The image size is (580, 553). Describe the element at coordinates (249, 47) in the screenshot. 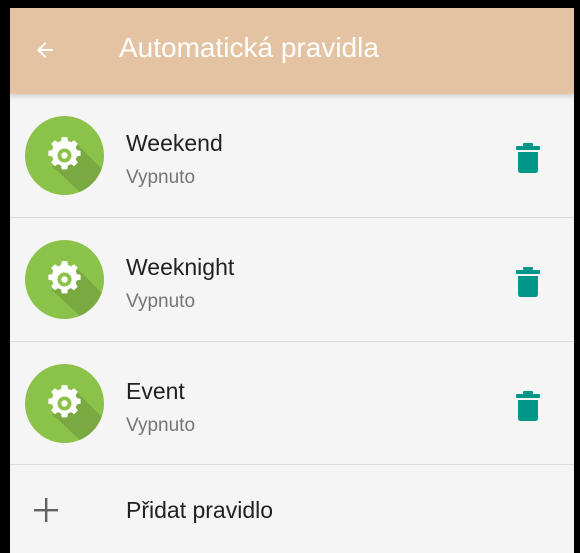

I see `page-title: Automatická pravidla` at that location.